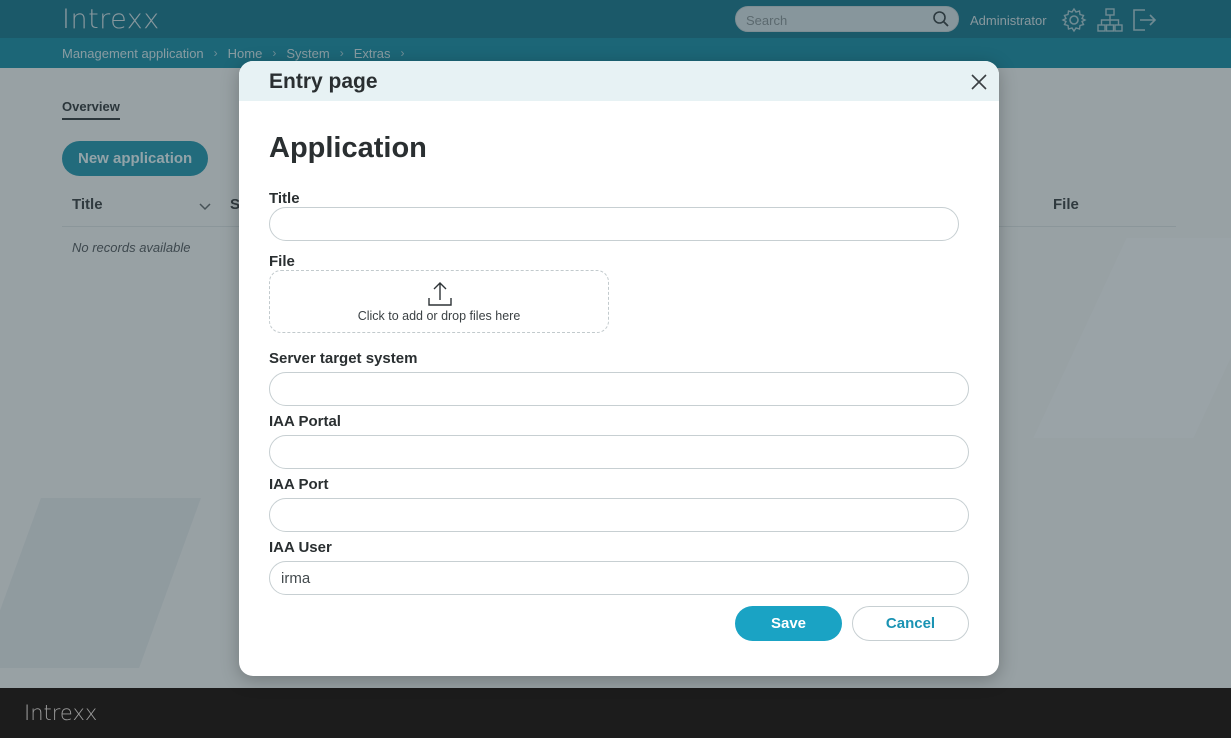 The width and height of the screenshot is (1231, 738). I want to click on server-target-system-label: Server target system, so click(343, 358).